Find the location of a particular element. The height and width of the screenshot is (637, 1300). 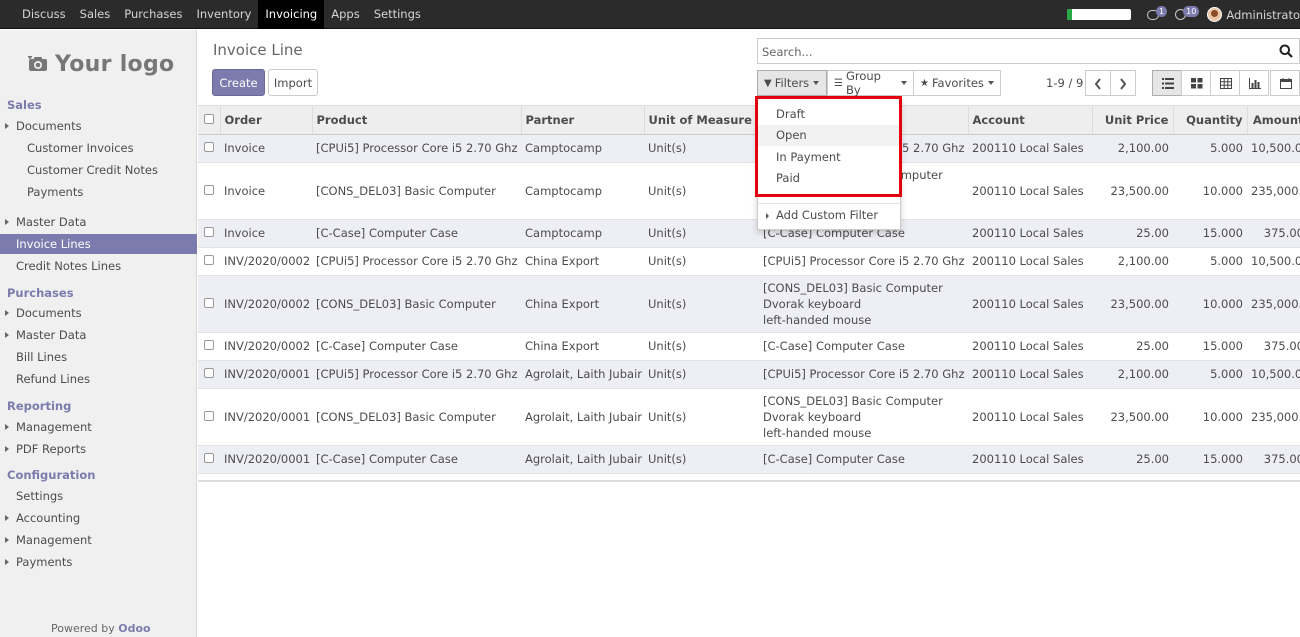

select-all-checkbox is located at coordinates (209, 118).